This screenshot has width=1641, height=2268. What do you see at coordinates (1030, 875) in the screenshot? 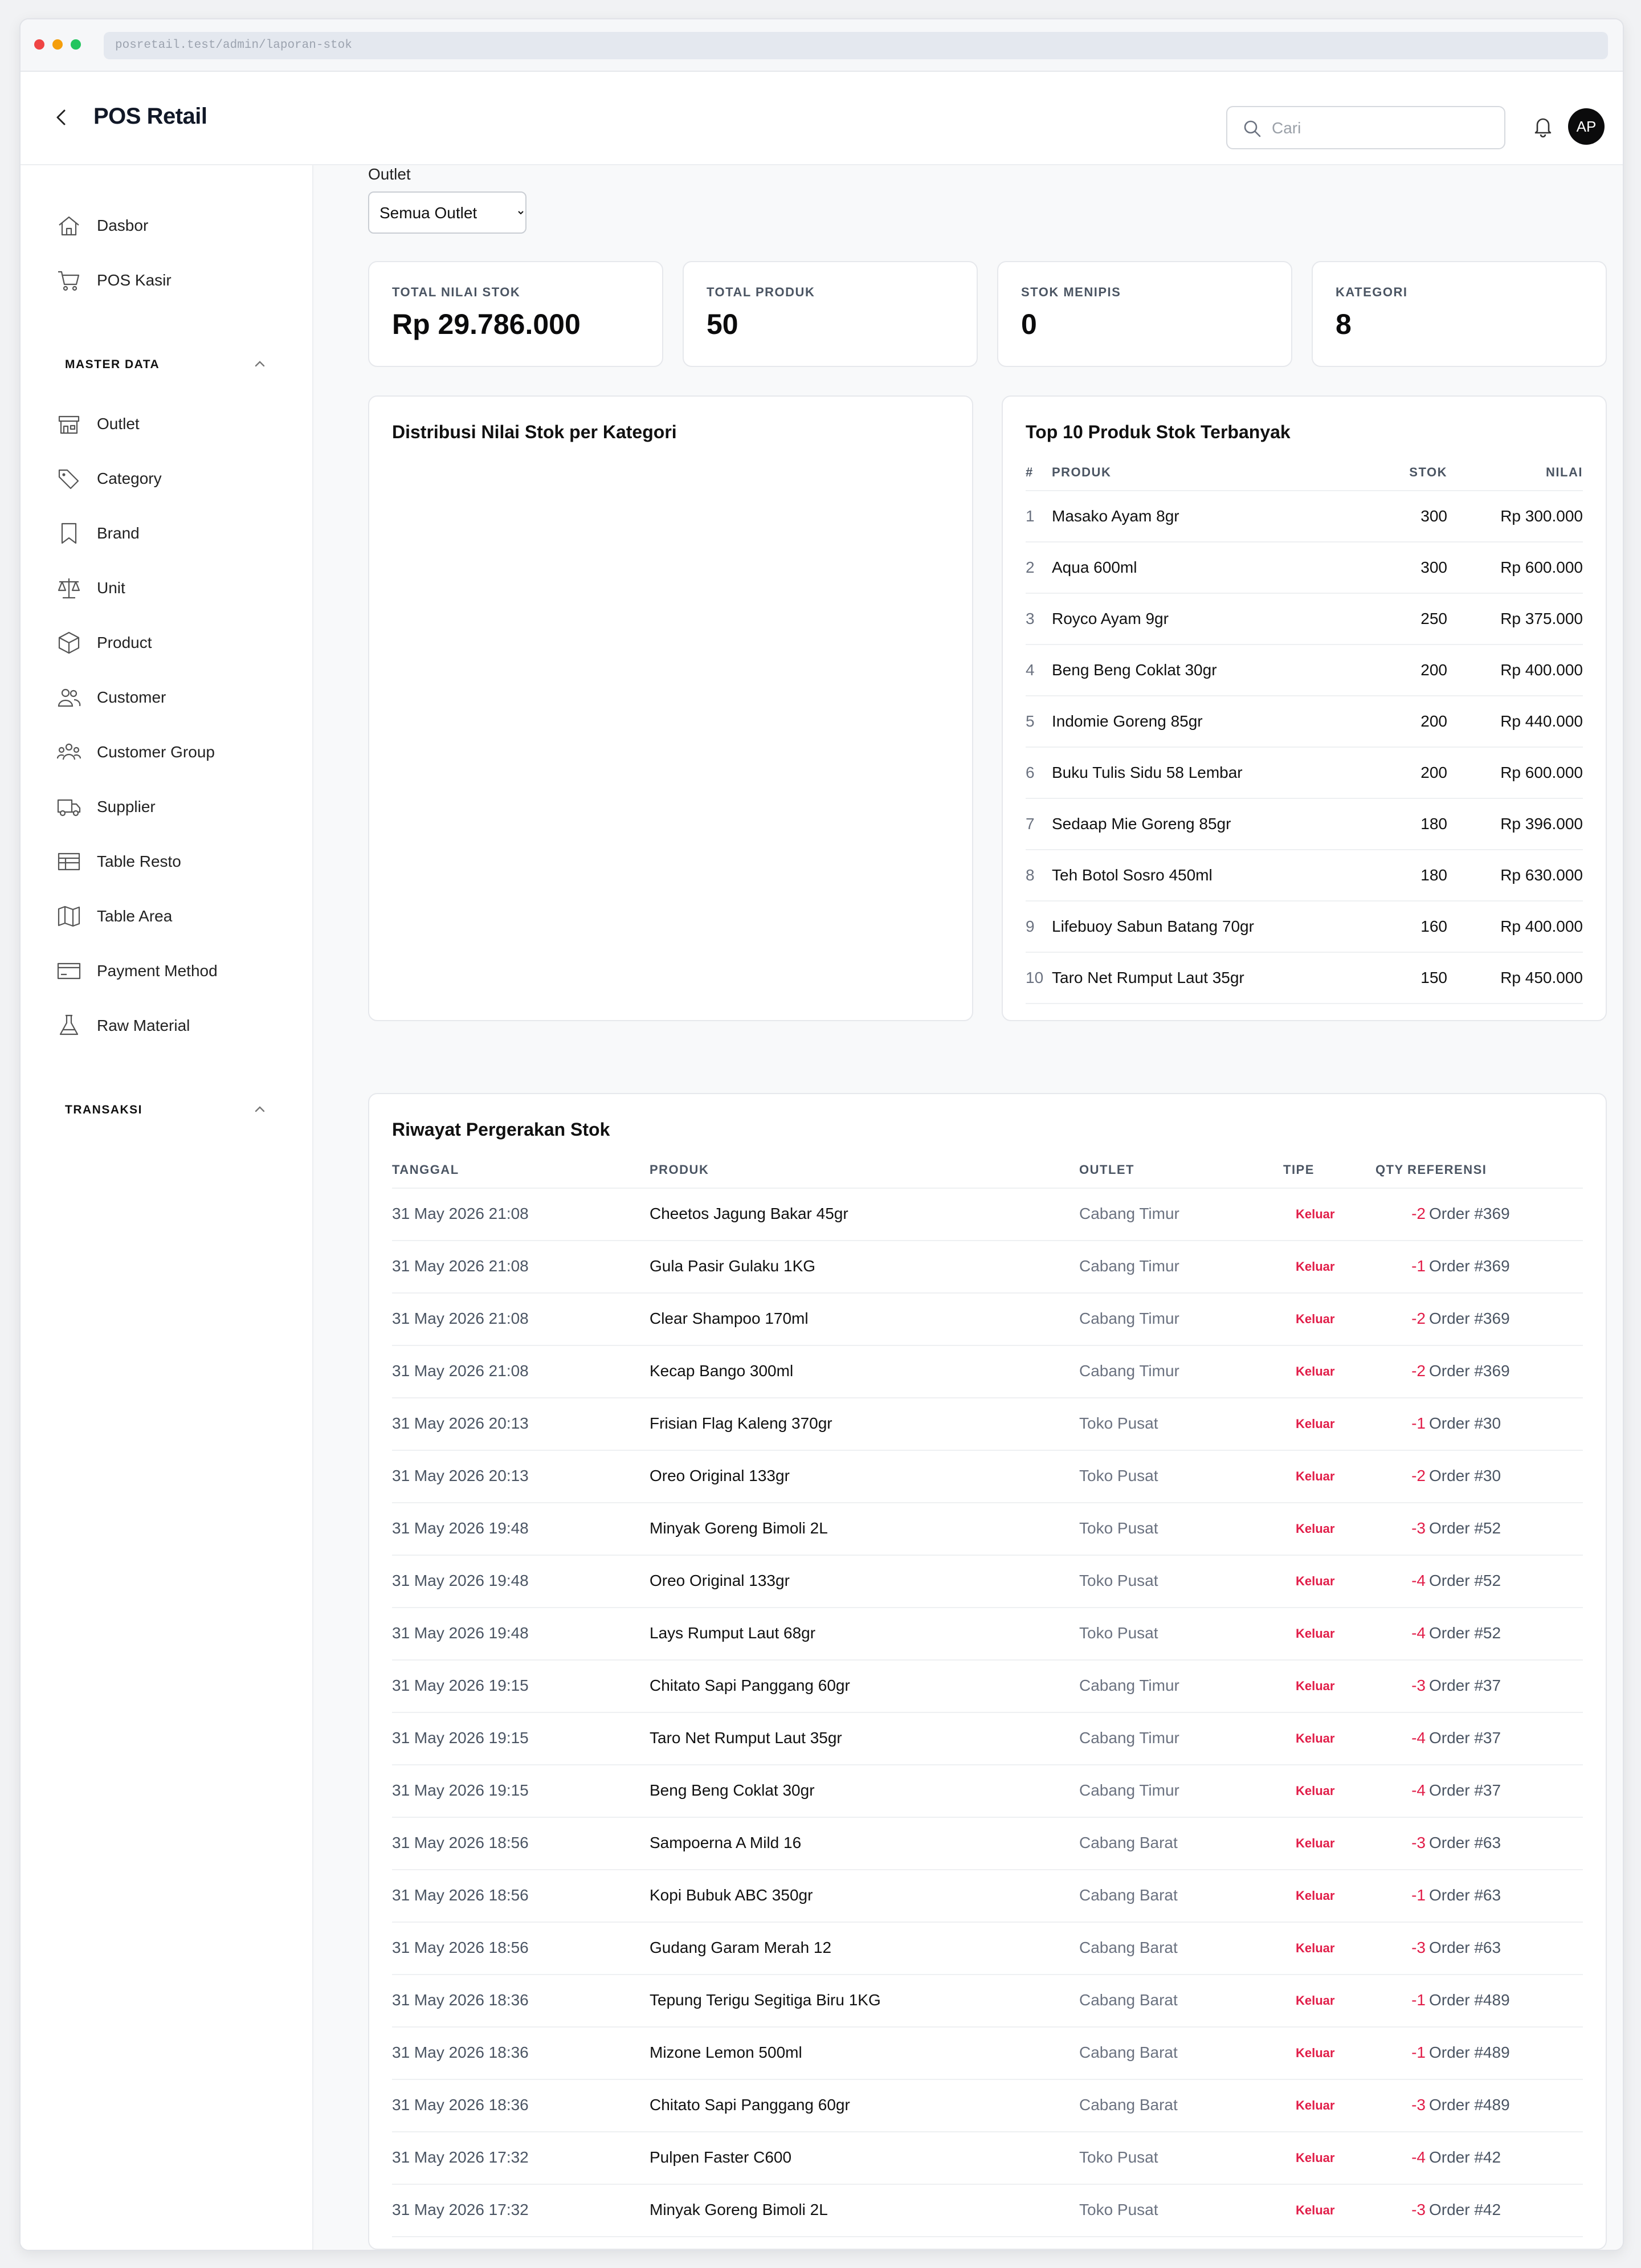
I see `row-number: 8` at bounding box center [1030, 875].